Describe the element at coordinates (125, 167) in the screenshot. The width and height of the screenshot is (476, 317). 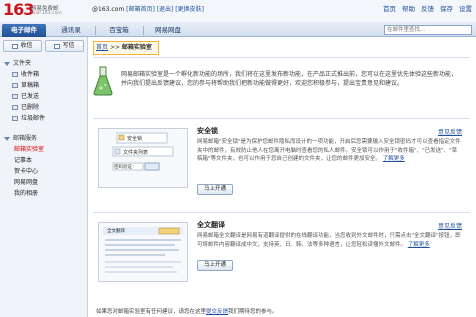
I see `thumb-caption-field: 密码验证：` at that location.